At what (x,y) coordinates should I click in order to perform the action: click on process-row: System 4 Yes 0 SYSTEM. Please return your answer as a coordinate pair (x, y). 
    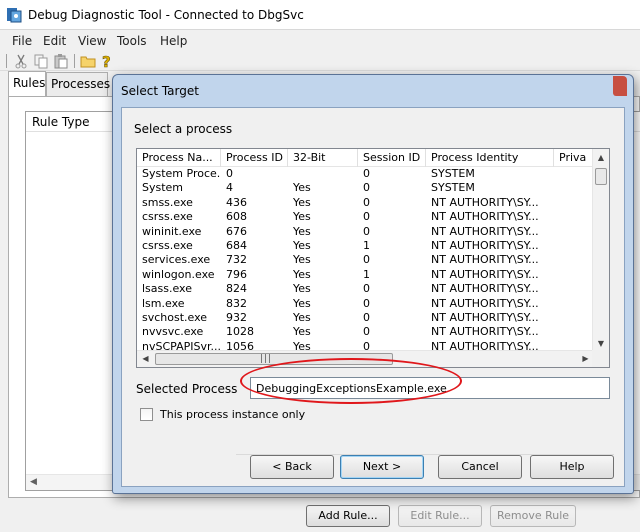
    Looking at the image, I should click on (365, 188).